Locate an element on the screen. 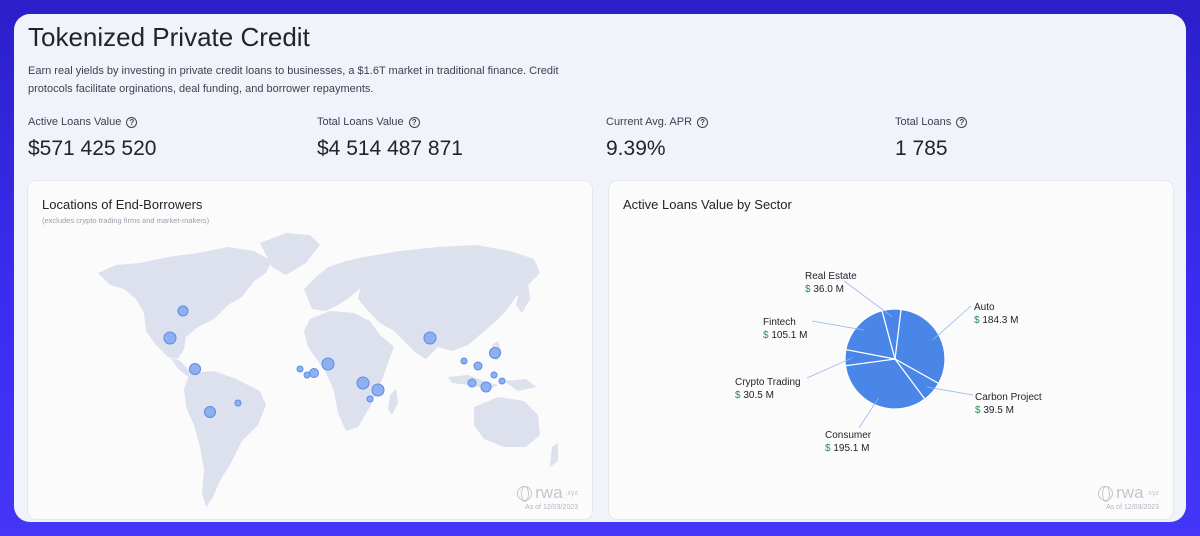 The height and width of the screenshot is (536, 1200). land-new-zealand is located at coordinates (554, 455).